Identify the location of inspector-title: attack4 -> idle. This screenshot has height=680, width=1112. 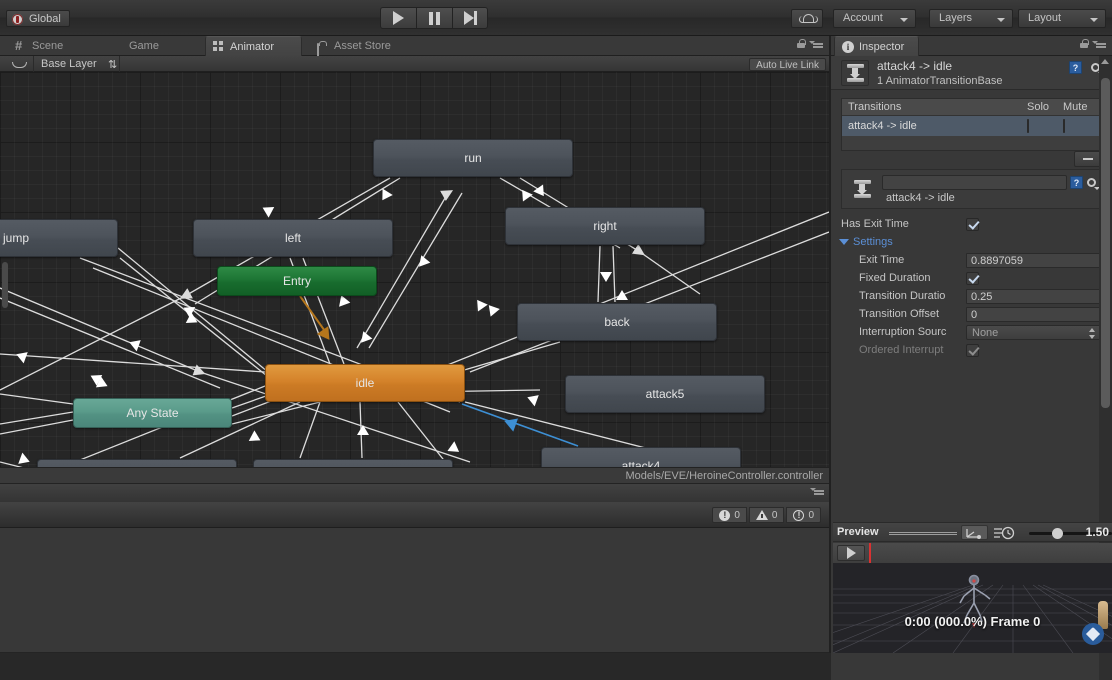
(915, 66).